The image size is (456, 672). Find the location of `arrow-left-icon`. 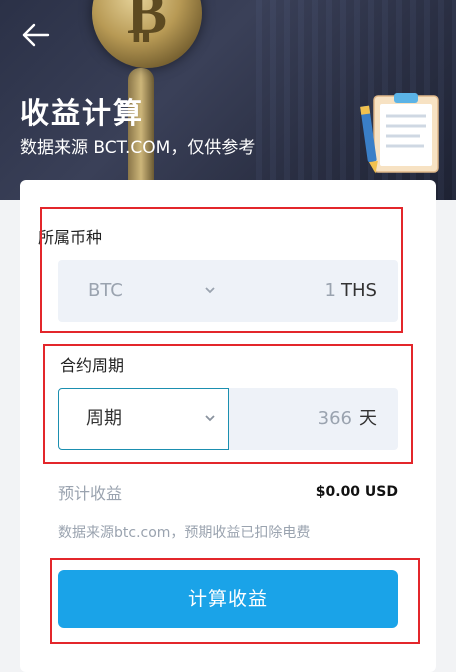

arrow-left-icon is located at coordinates (36, 35).